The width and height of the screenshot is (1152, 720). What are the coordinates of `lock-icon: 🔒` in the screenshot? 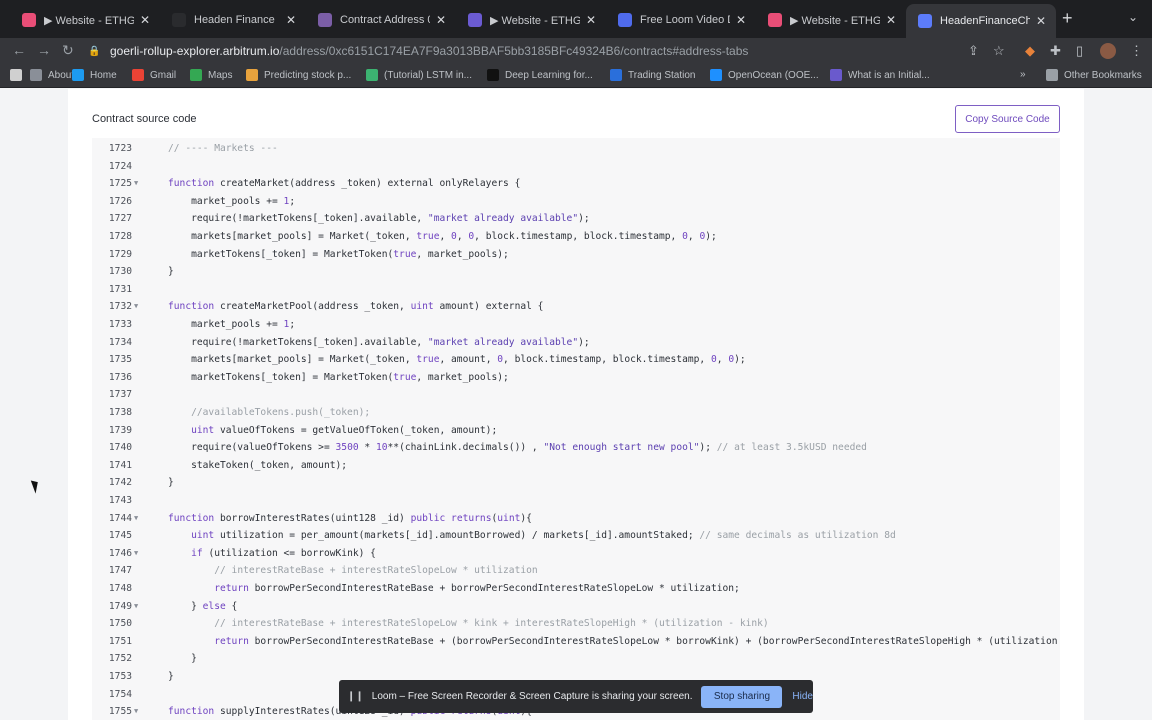 It's located at (94, 51).